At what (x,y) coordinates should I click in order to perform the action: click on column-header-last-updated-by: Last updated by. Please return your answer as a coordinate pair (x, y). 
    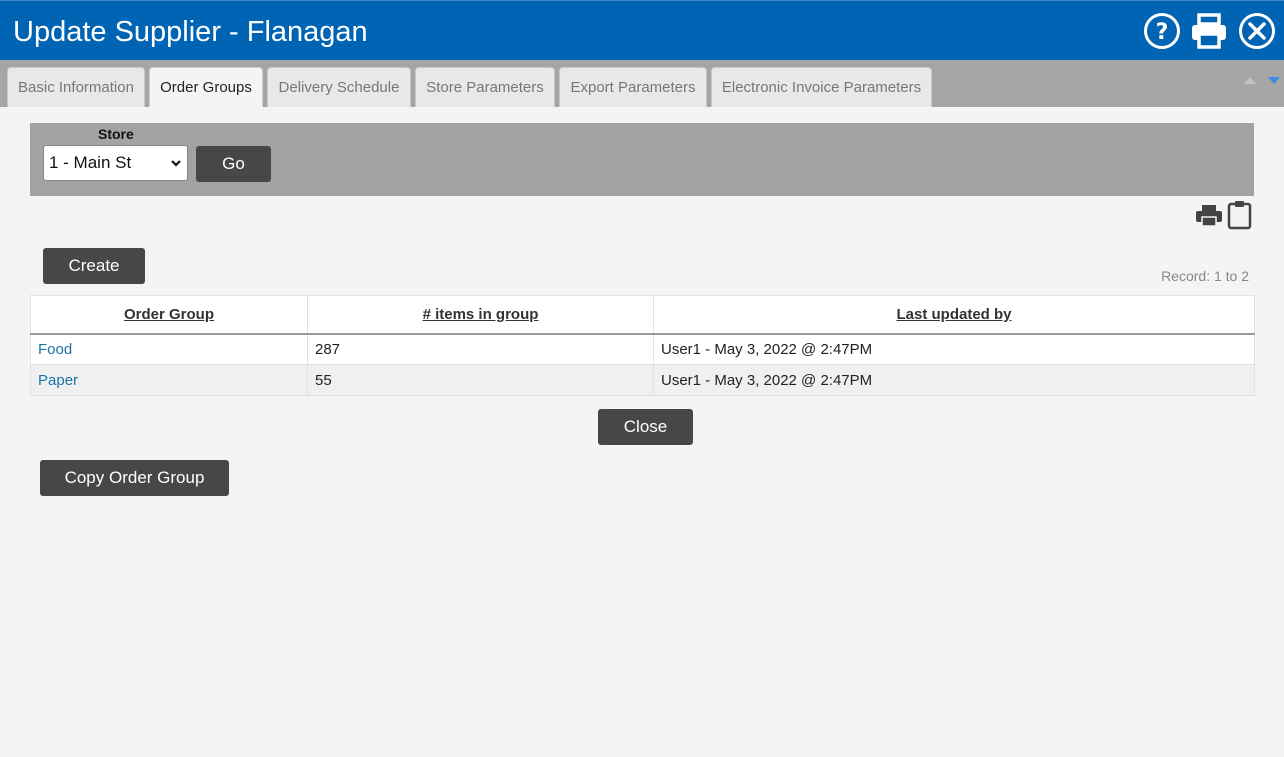
    Looking at the image, I should click on (954, 315).